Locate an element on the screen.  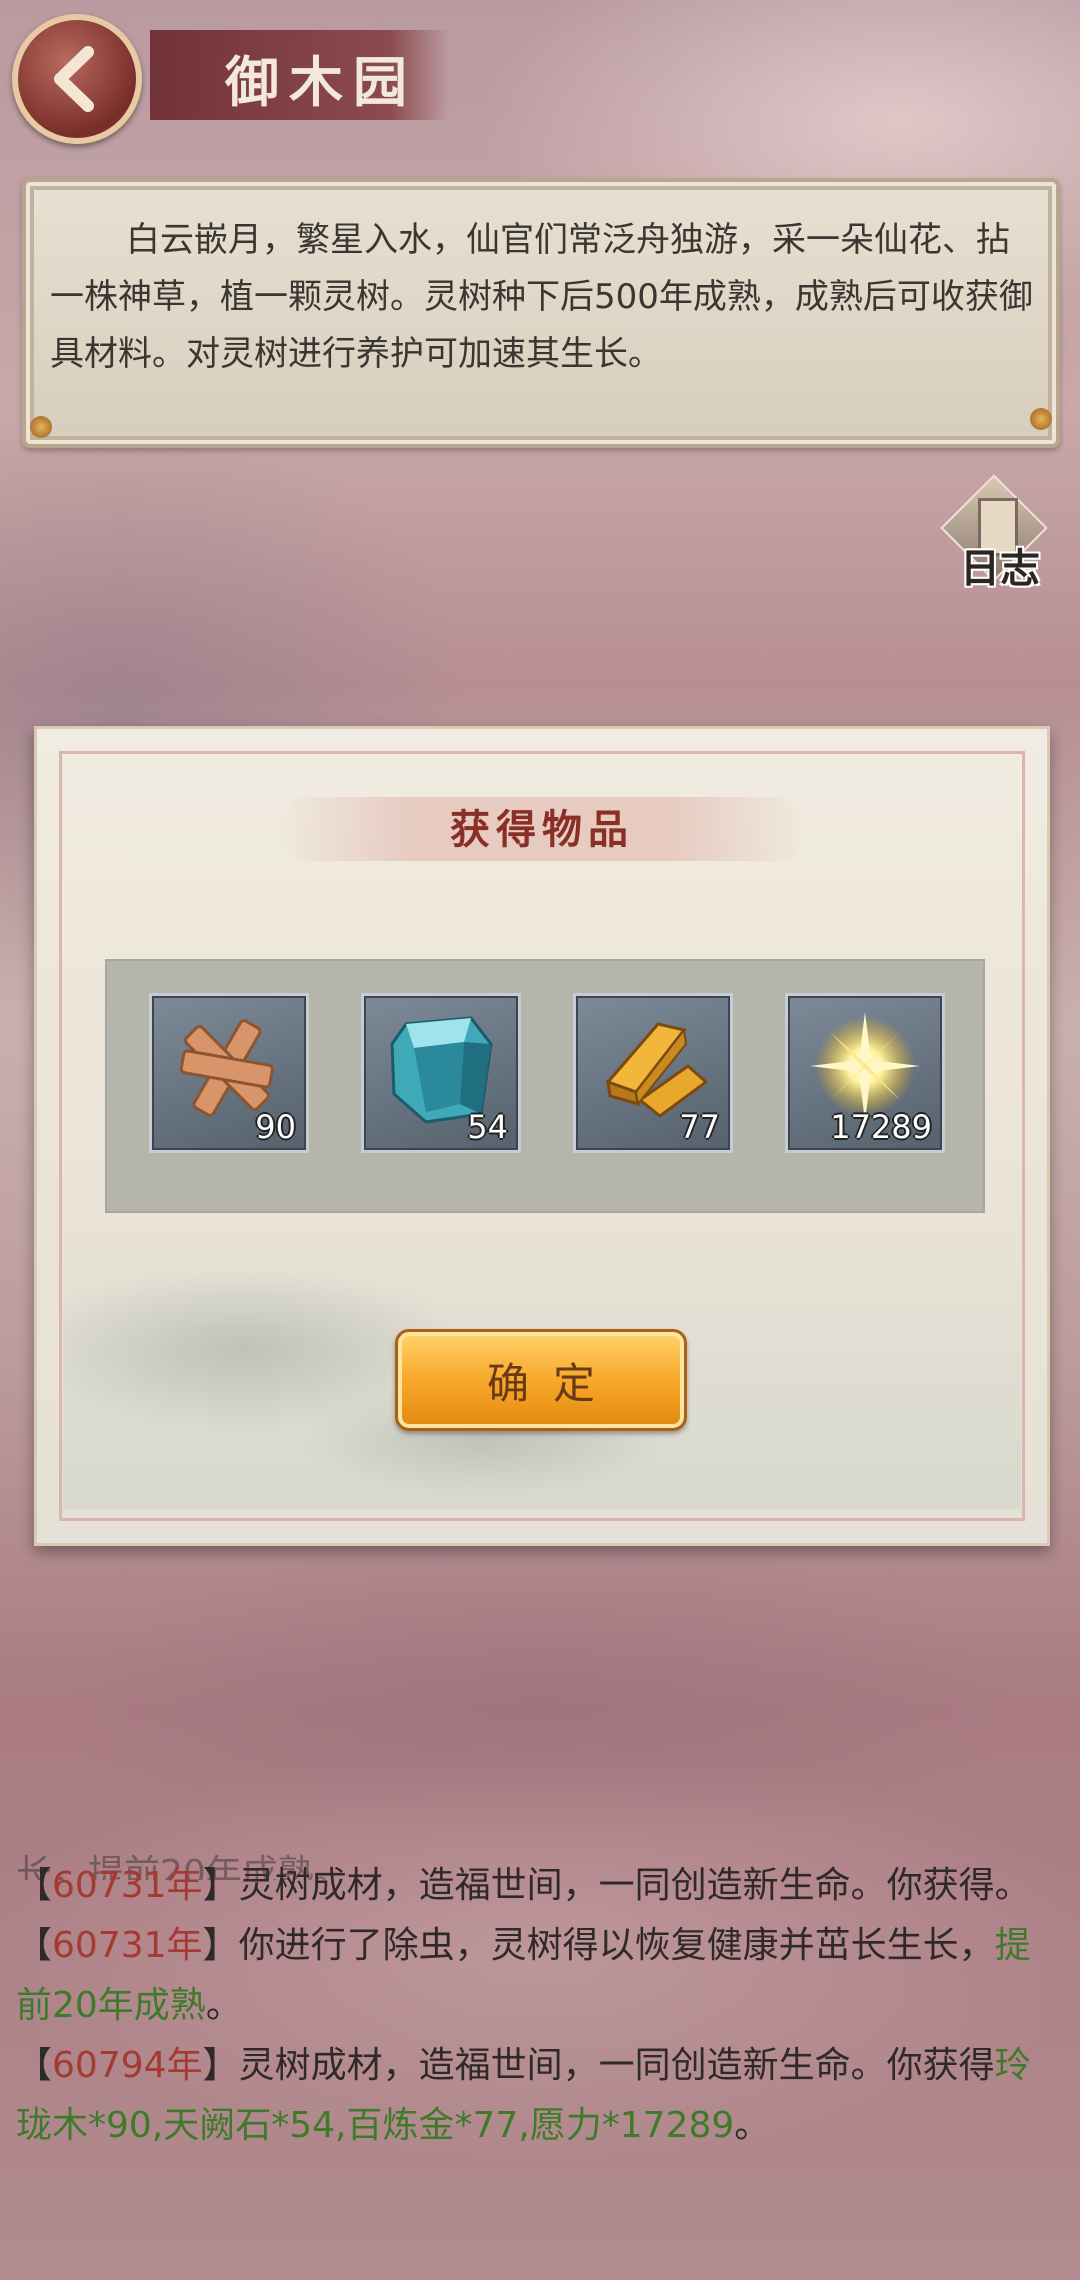
log-entry: 【60731年】你进行了除虫，灵树得以恢复健康并茁长生长，提前20年成熟。 is located at coordinates (523, 1975).